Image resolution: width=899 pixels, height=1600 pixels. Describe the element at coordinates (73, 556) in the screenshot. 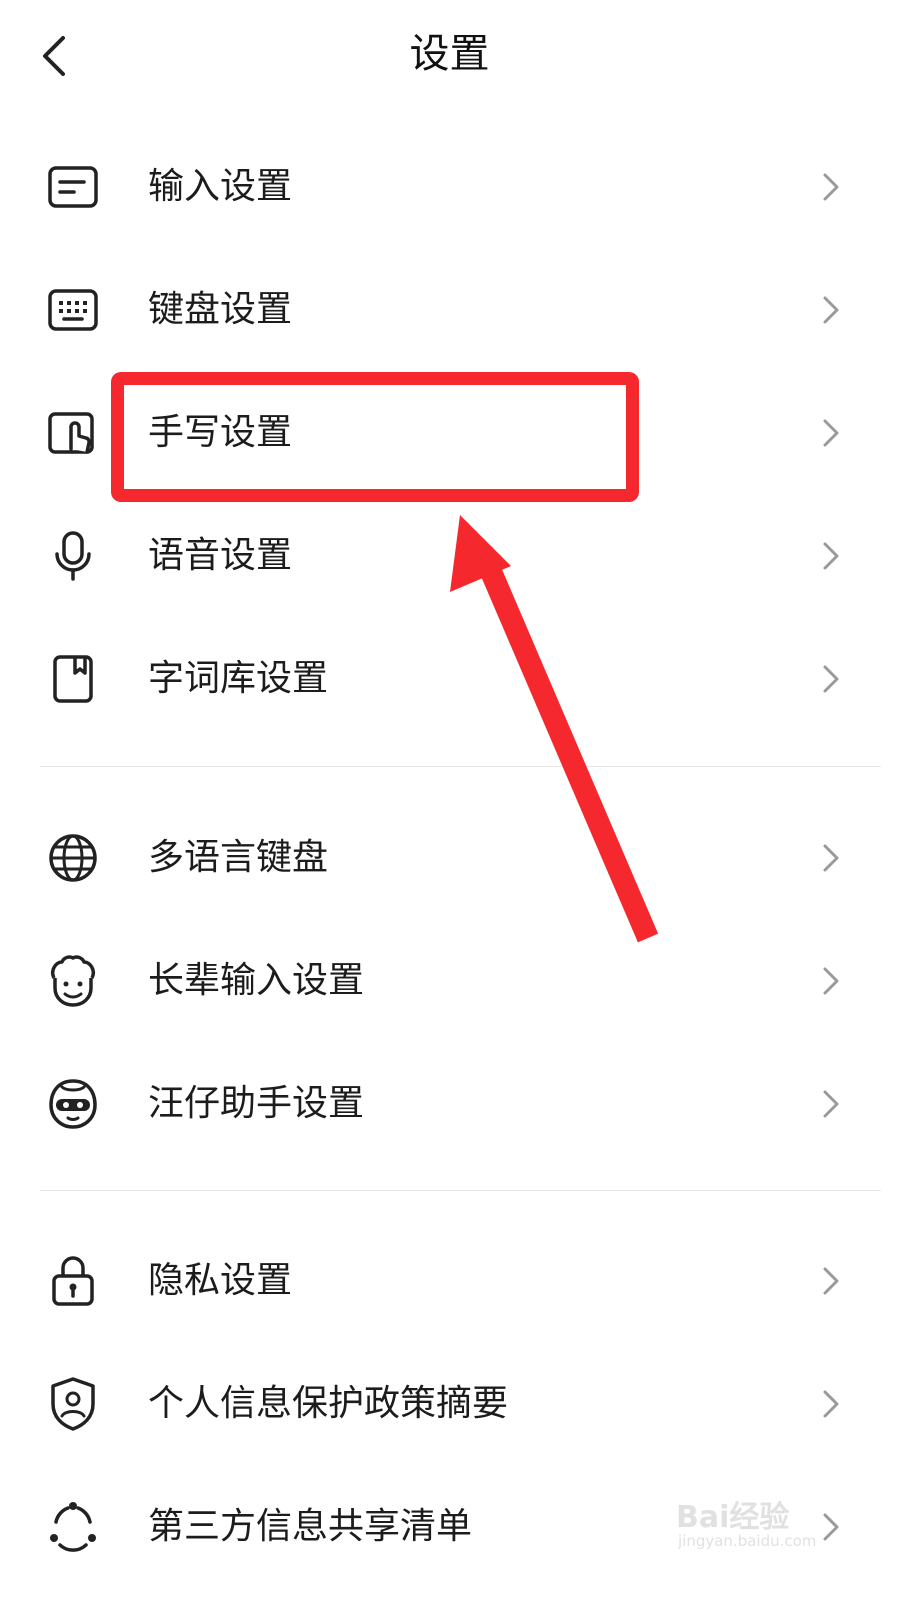

I see `microphone-icon` at that location.